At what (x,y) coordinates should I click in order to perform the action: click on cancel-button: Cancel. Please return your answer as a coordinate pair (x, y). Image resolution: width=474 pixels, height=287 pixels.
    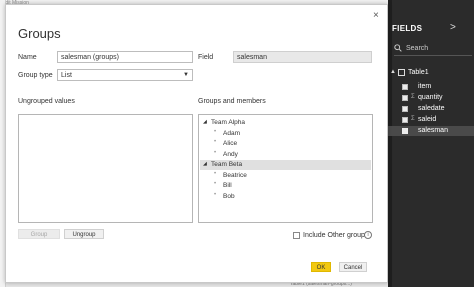
    Looking at the image, I should click on (353, 267).